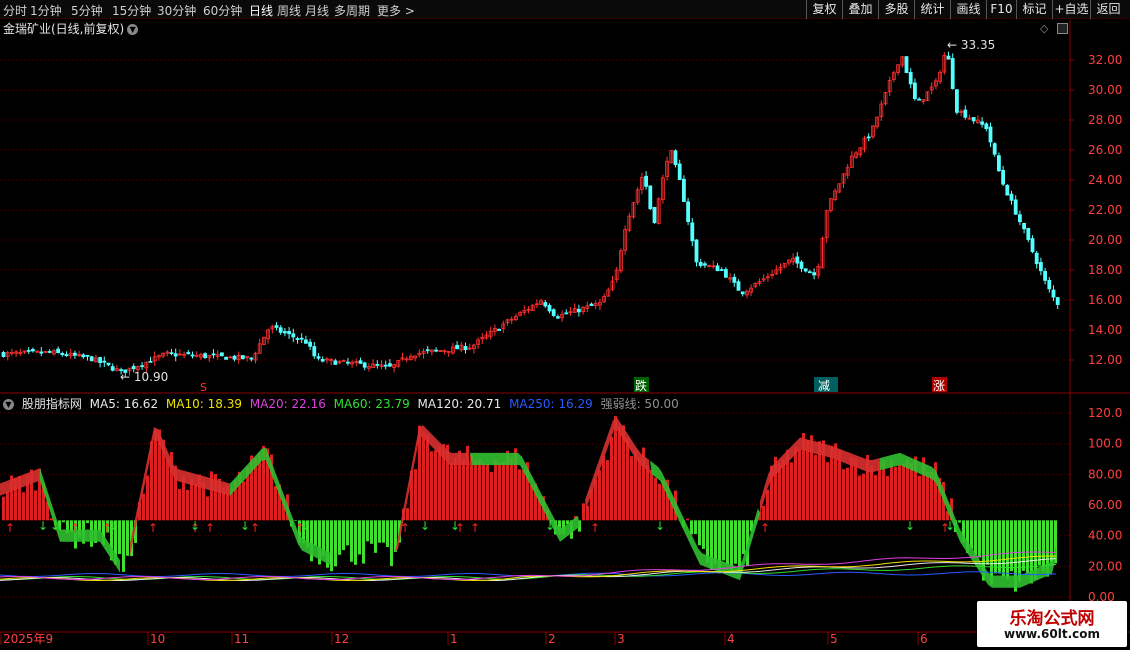 The image size is (1130, 650). Describe the element at coordinates (1044, 28) in the screenshot. I see `diamond-icon: ◇` at that location.